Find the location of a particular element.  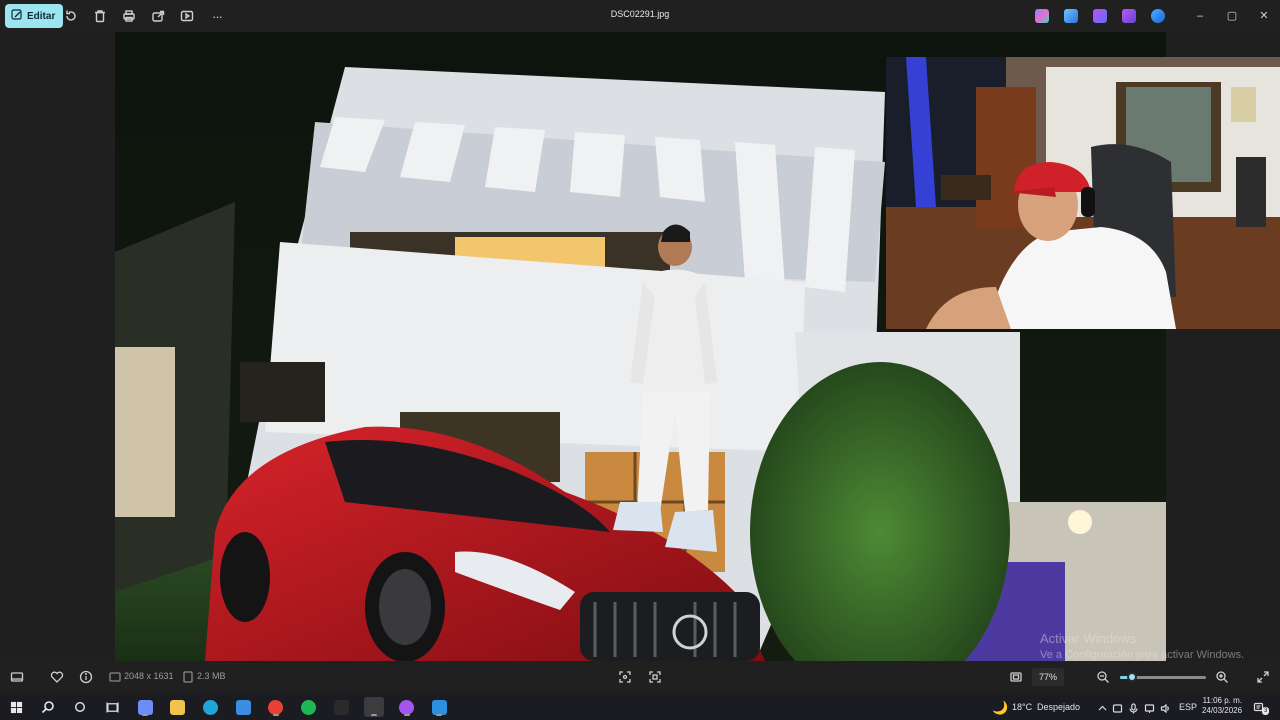

print-icon is located at coordinates (129, 16).